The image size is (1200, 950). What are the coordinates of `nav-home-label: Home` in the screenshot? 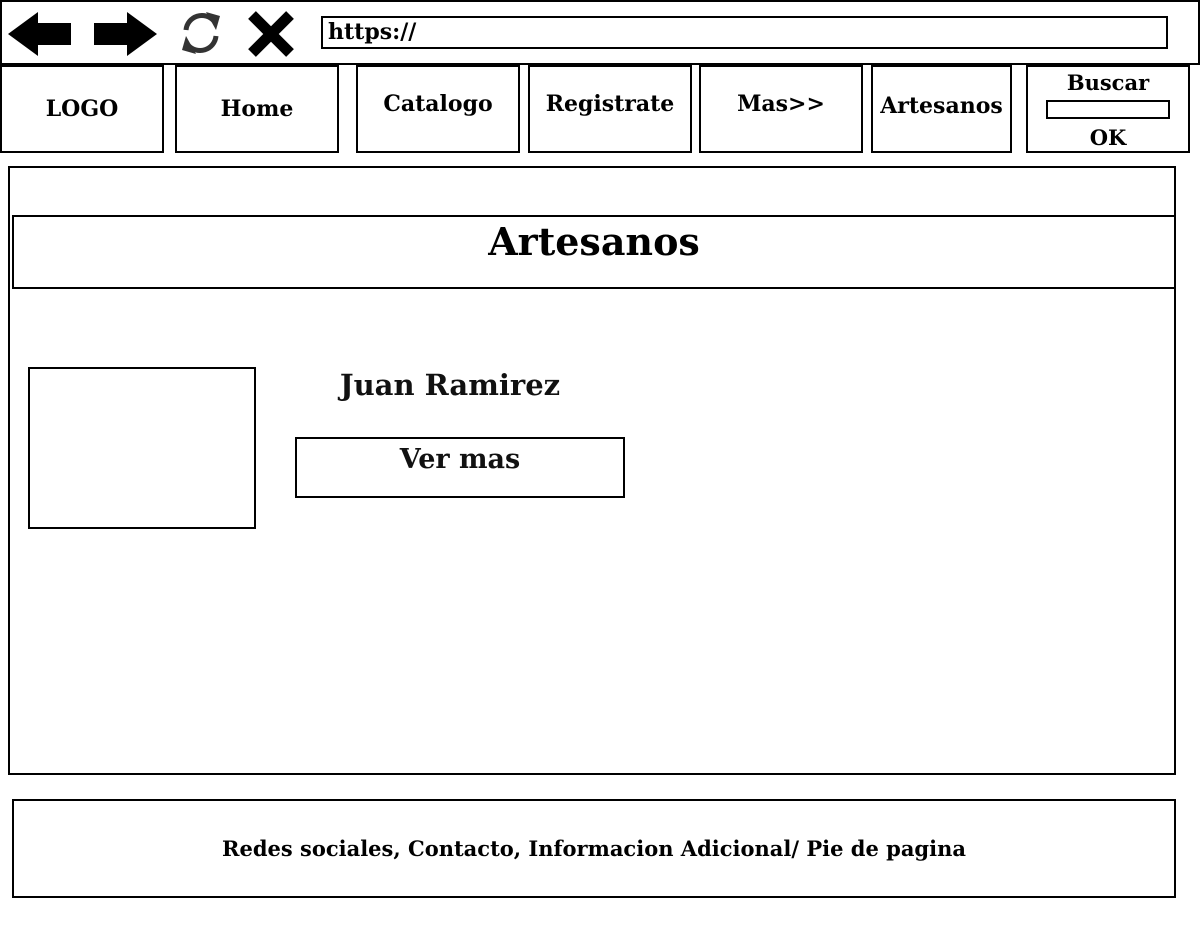 It's located at (257, 109).